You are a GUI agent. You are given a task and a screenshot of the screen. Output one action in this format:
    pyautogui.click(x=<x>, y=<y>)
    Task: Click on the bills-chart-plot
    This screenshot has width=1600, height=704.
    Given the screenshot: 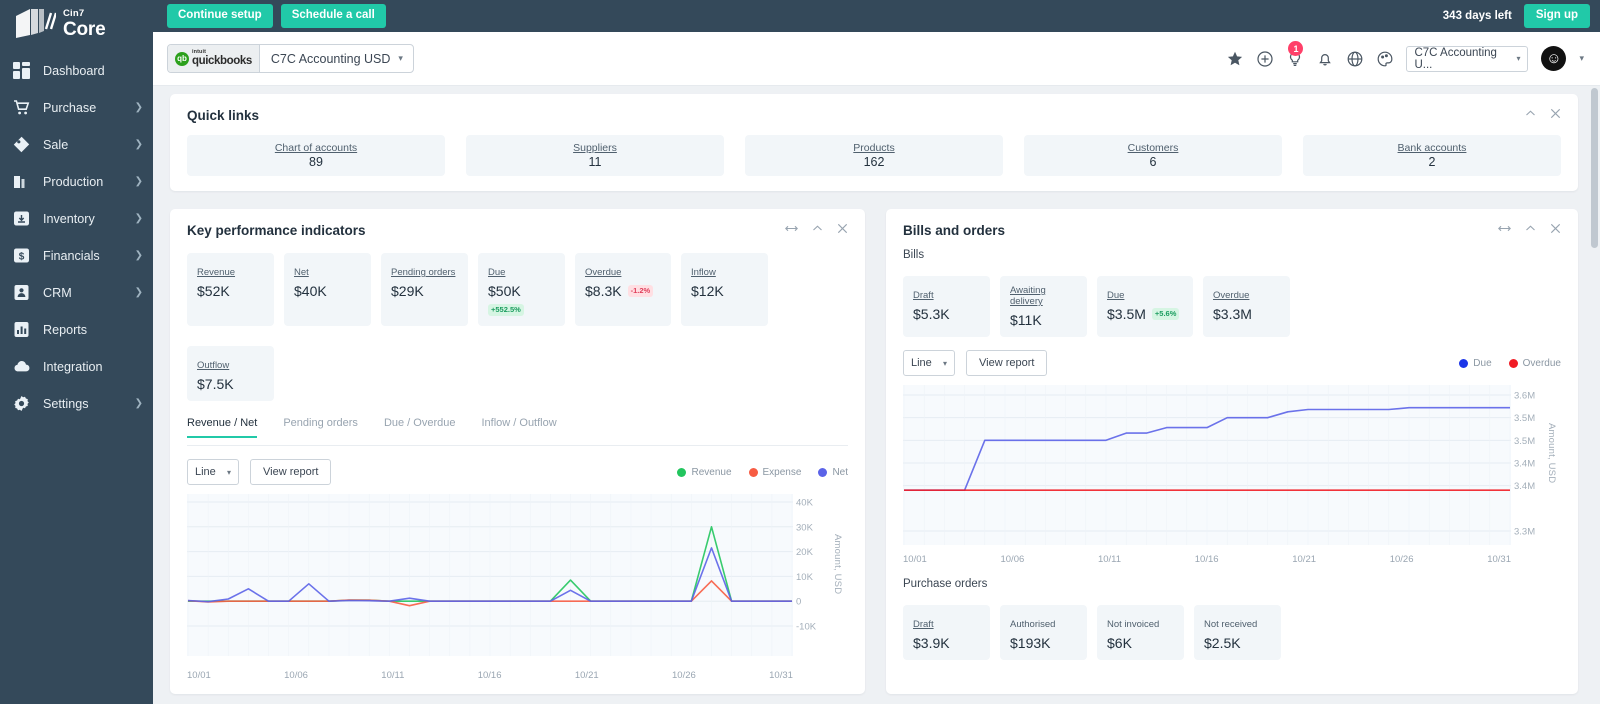 What is the action you would take?
    pyautogui.click(x=1207, y=465)
    